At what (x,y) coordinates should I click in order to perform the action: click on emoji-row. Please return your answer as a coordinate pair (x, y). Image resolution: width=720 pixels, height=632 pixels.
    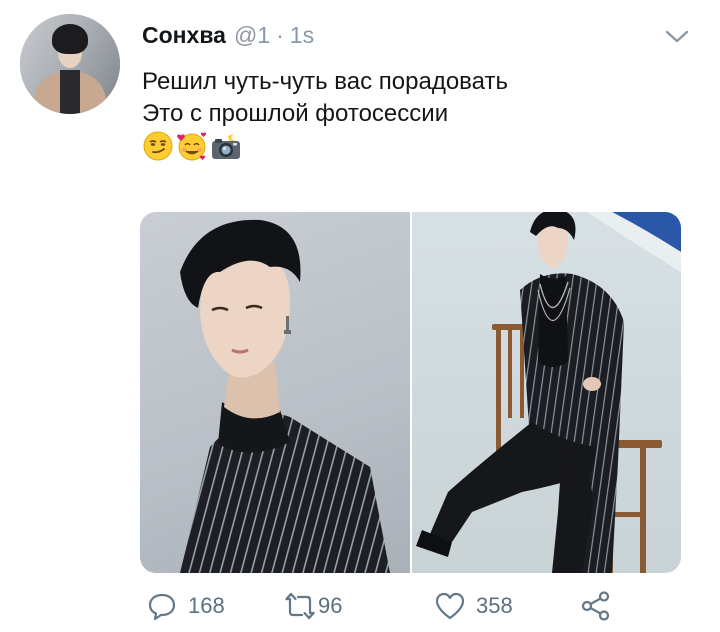
    Looking at the image, I should click on (192, 146).